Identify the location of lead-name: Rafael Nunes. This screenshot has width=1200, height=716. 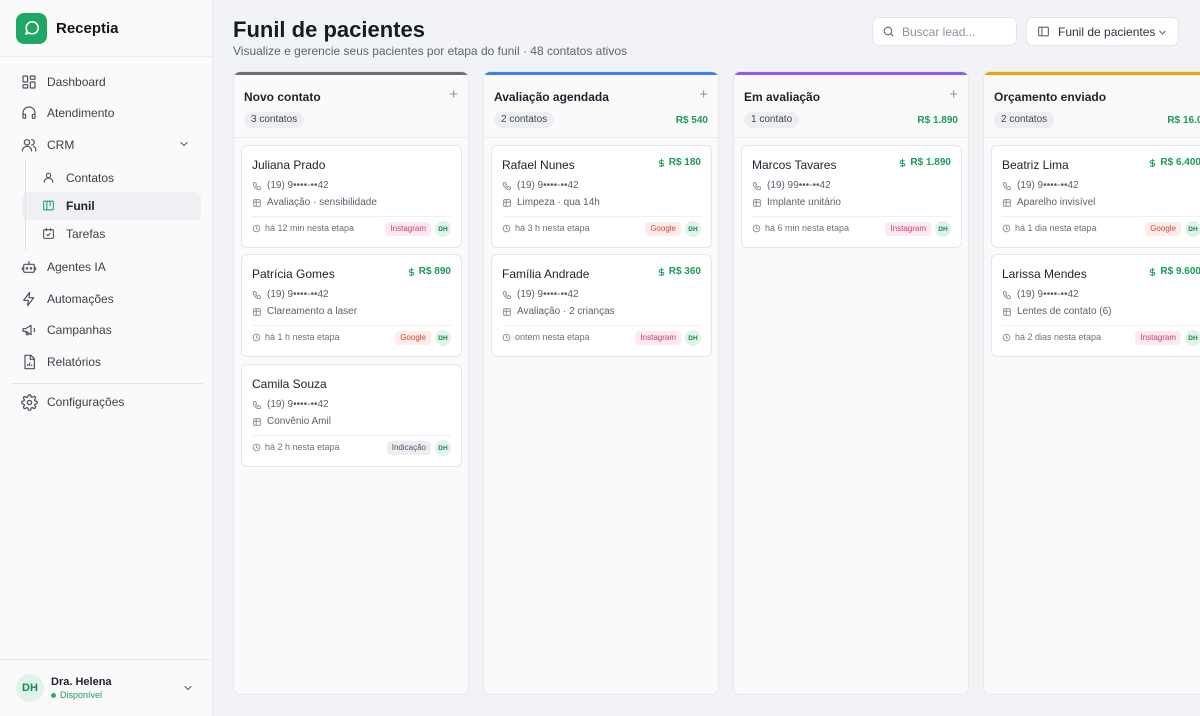
(538, 165).